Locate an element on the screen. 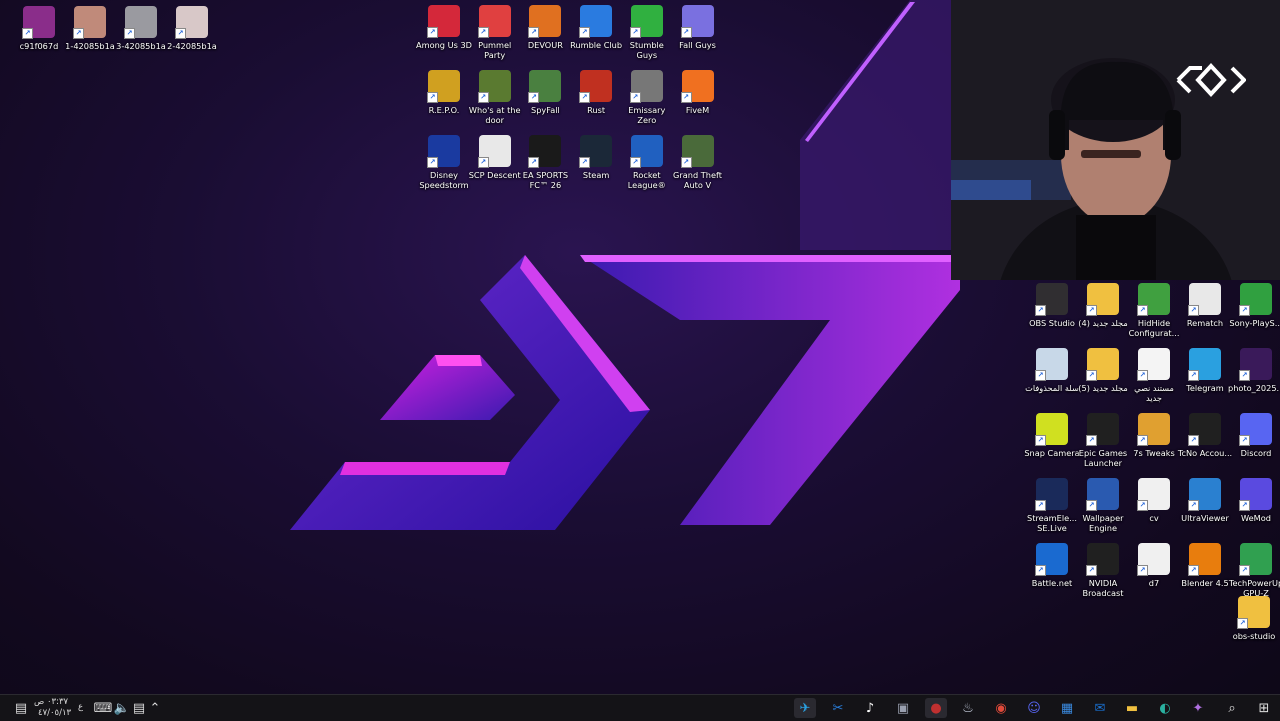 This screenshot has width=1280, height=721. epic-games-icon: ↗ is located at coordinates (1102, 429).